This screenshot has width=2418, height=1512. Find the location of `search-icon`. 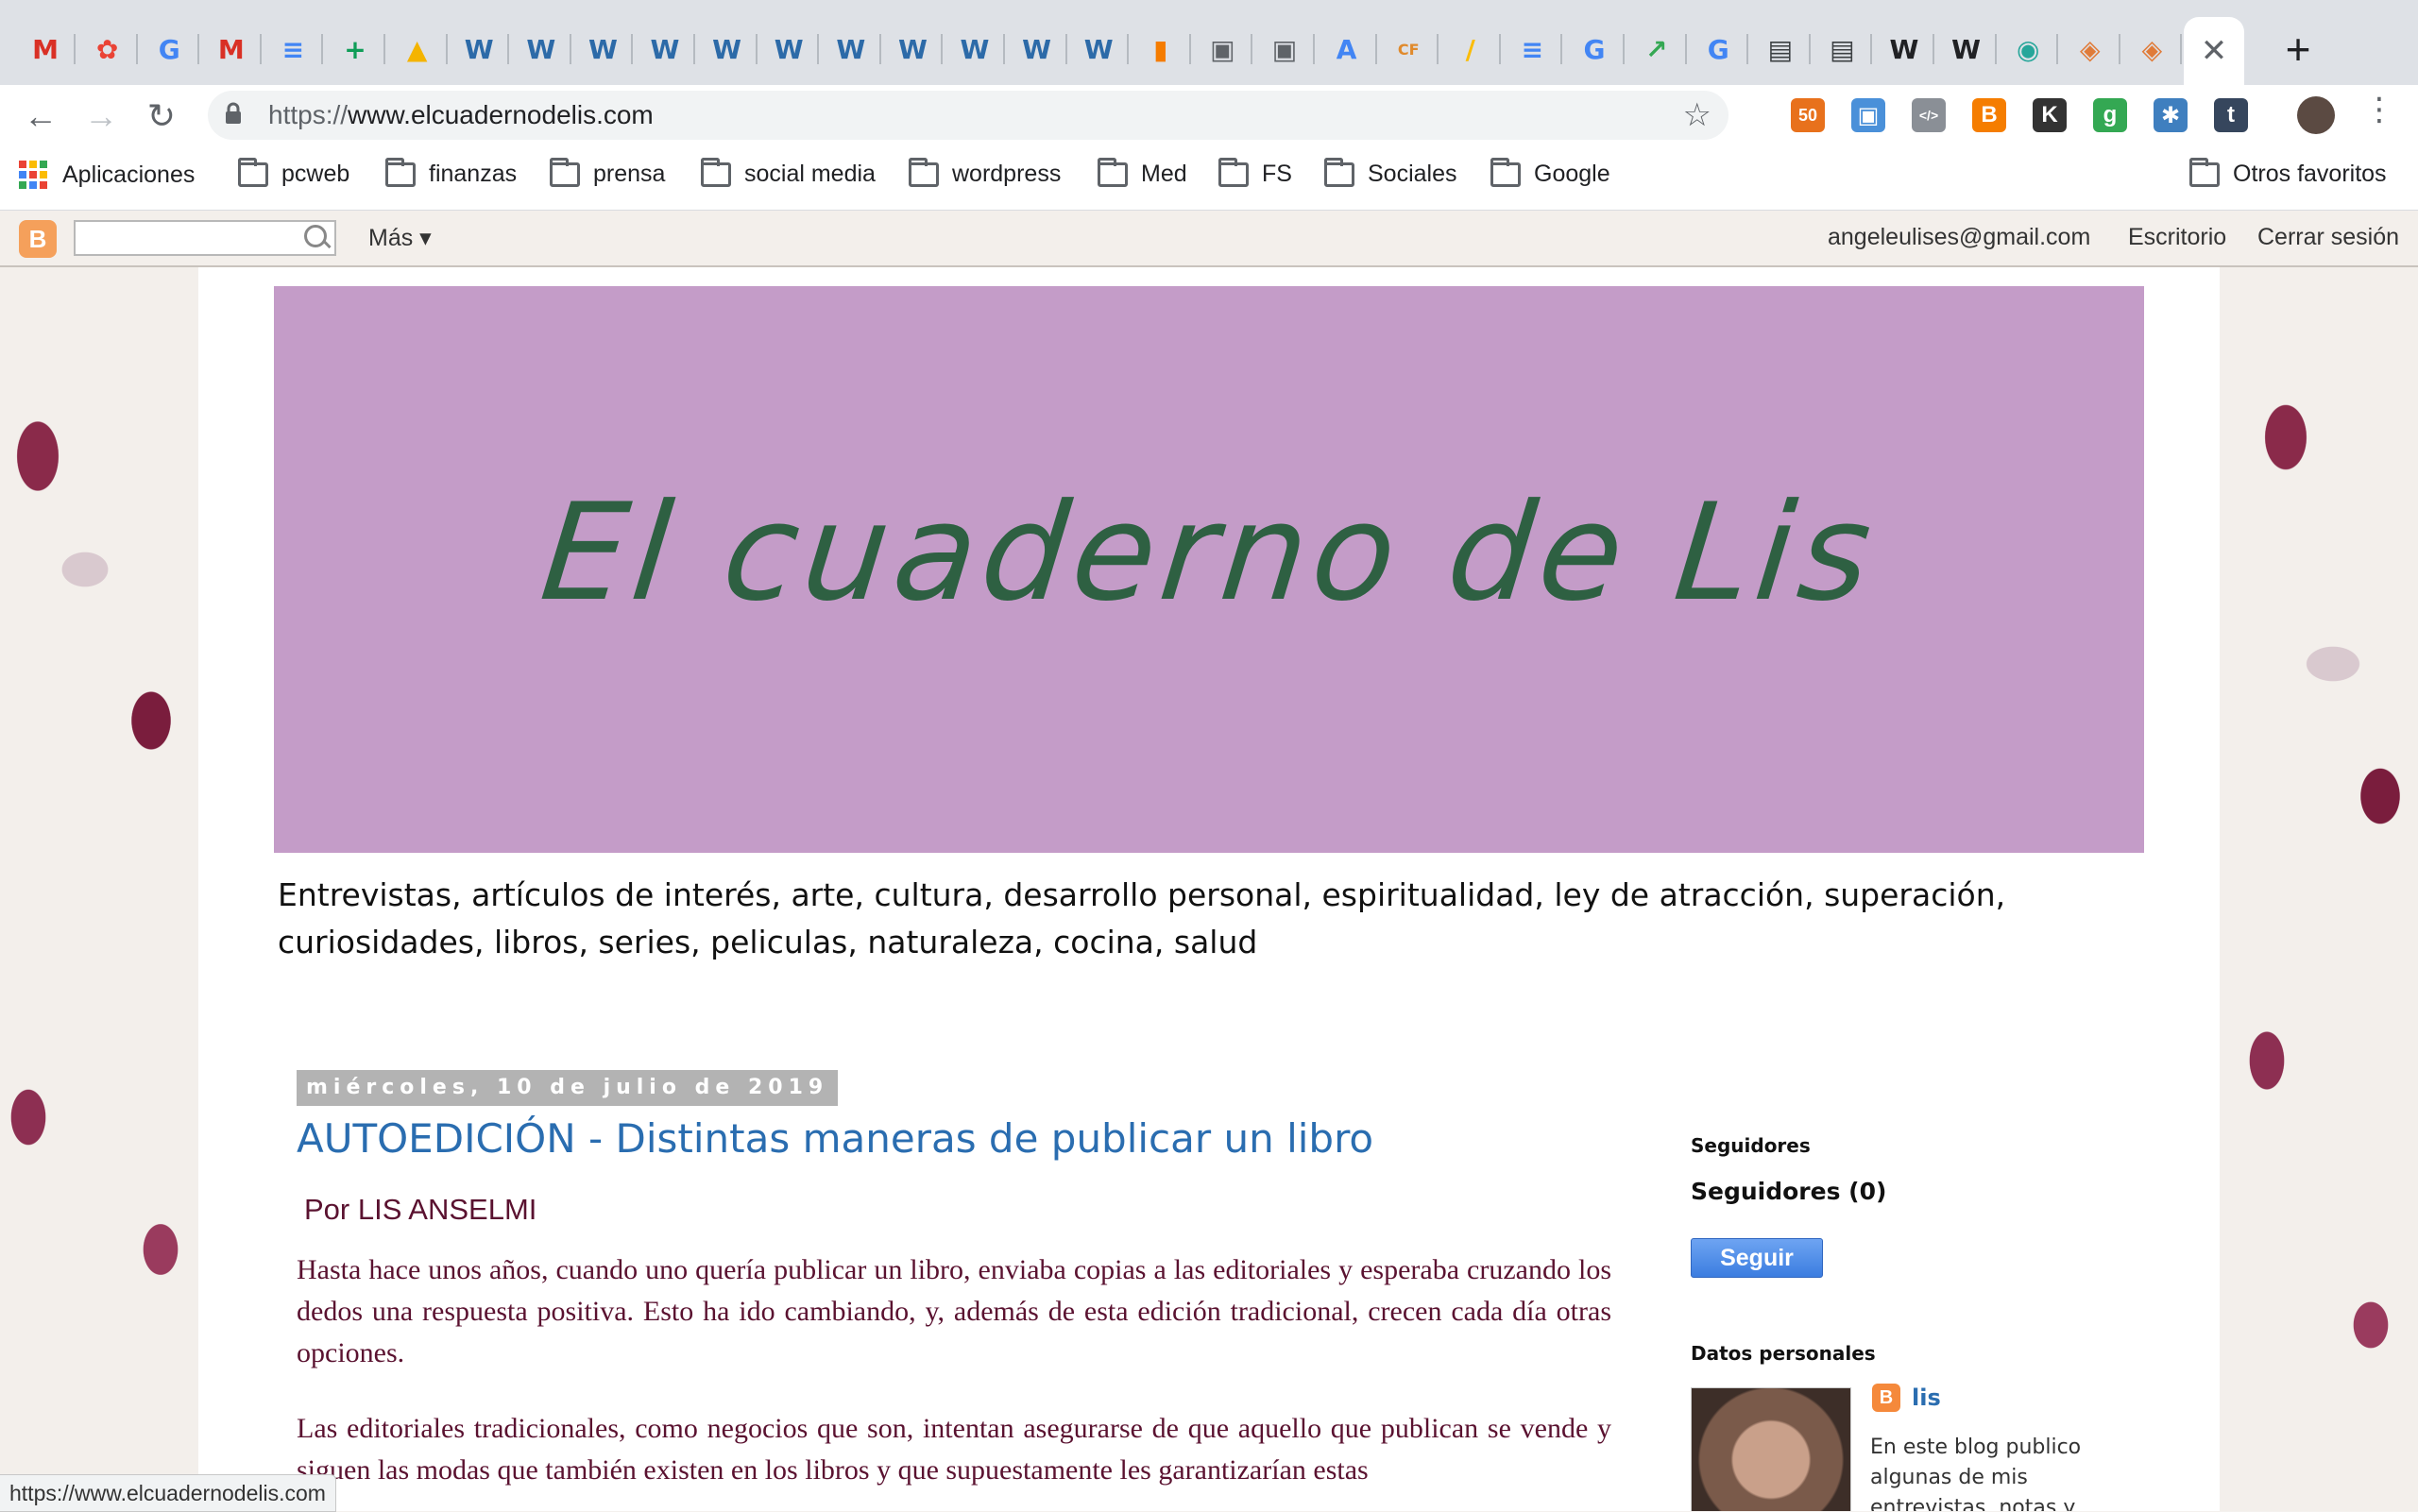

search-icon is located at coordinates (315, 236).